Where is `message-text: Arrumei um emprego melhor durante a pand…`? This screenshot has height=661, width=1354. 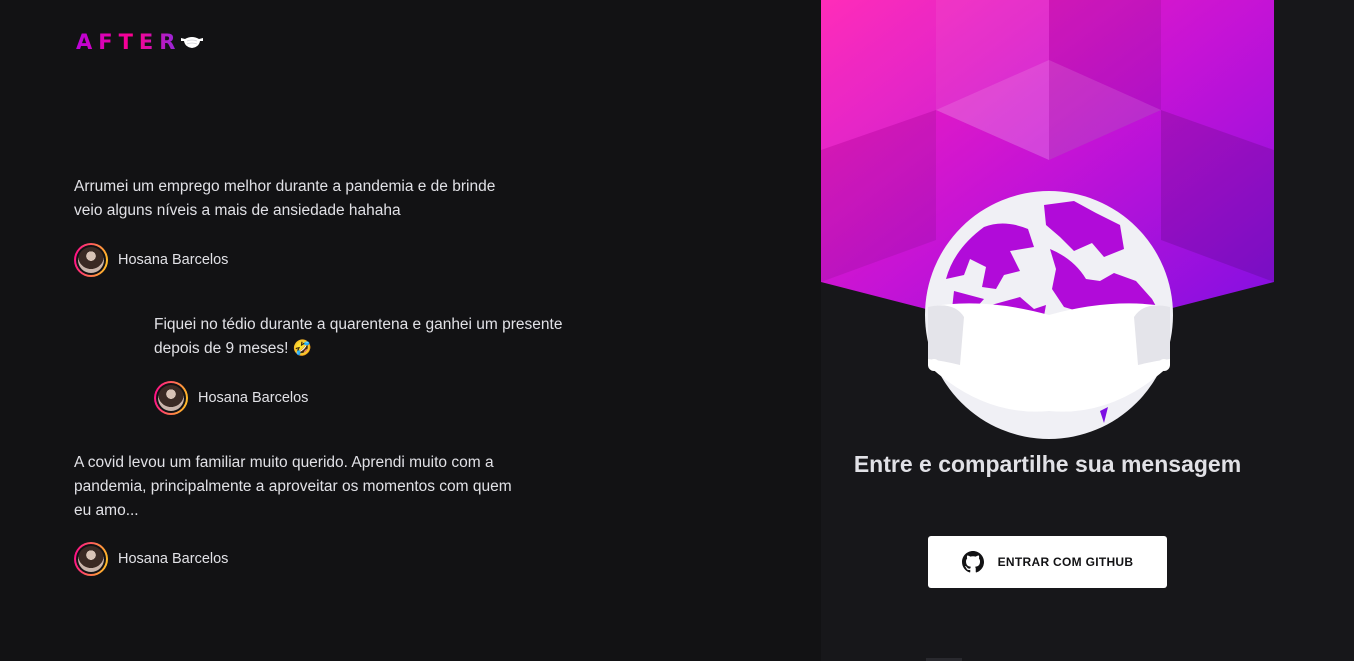 message-text: Arrumei um emprego melhor durante a pand… is located at coordinates (285, 198).